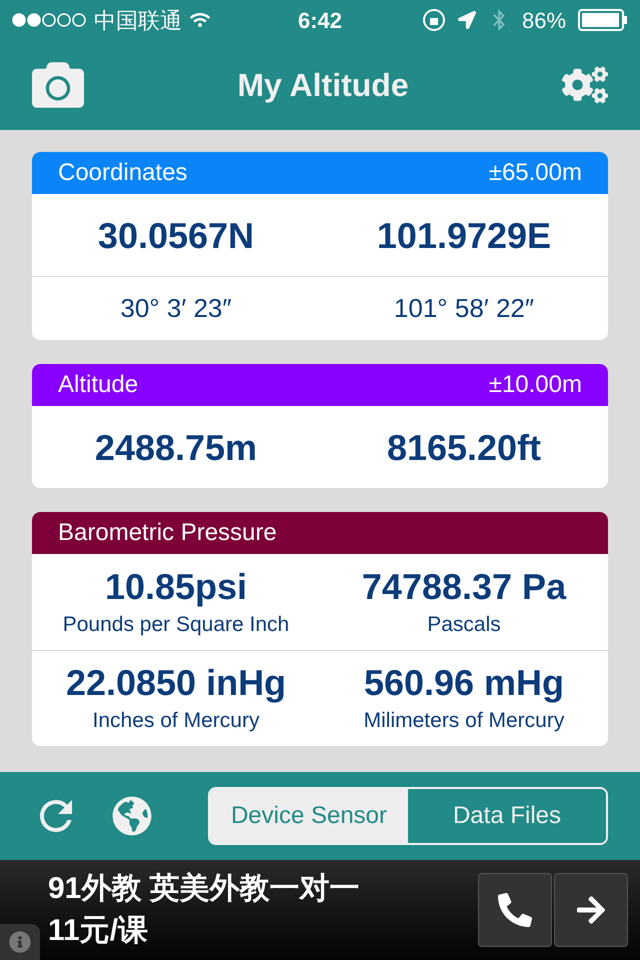 The height and width of the screenshot is (960, 640). I want to click on reading-value: 560.96 mHg, so click(464, 683).